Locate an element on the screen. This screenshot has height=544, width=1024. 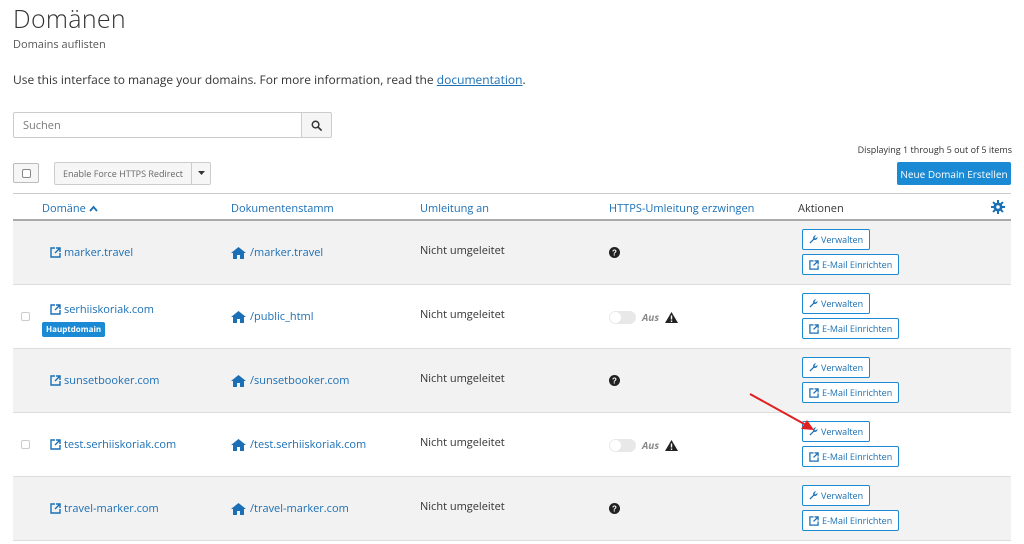
force-https-dropdown: Enable Force HTTPS Redirect is located at coordinates (133, 173).